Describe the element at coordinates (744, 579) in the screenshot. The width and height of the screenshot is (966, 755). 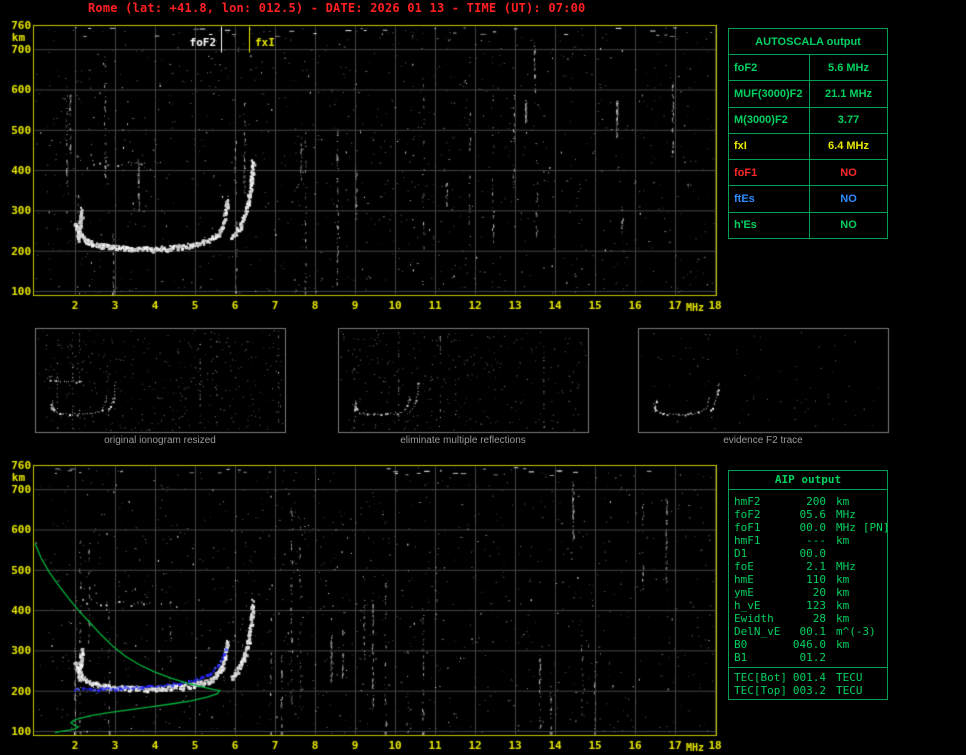
I see `param-label: hmE` at that location.